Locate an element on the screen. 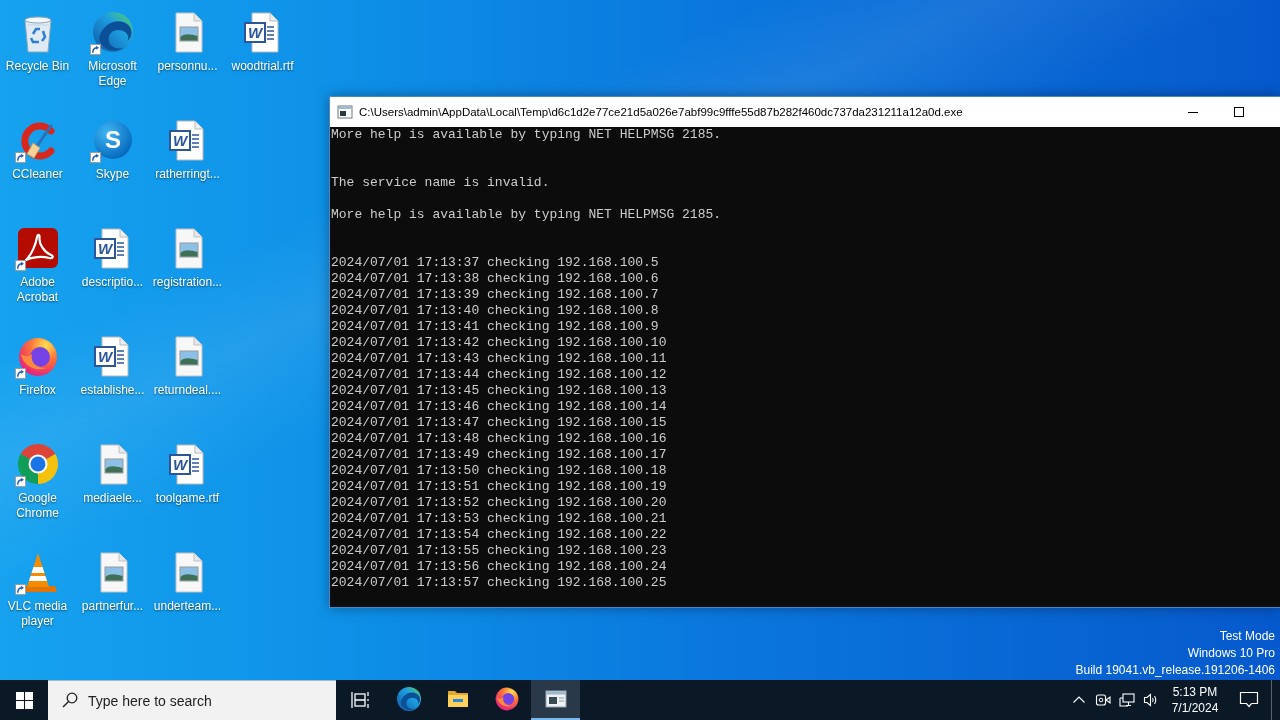 This screenshot has width=1280, height=720. test-mode-text: Test Mode is located at coordinates (1247, 636).